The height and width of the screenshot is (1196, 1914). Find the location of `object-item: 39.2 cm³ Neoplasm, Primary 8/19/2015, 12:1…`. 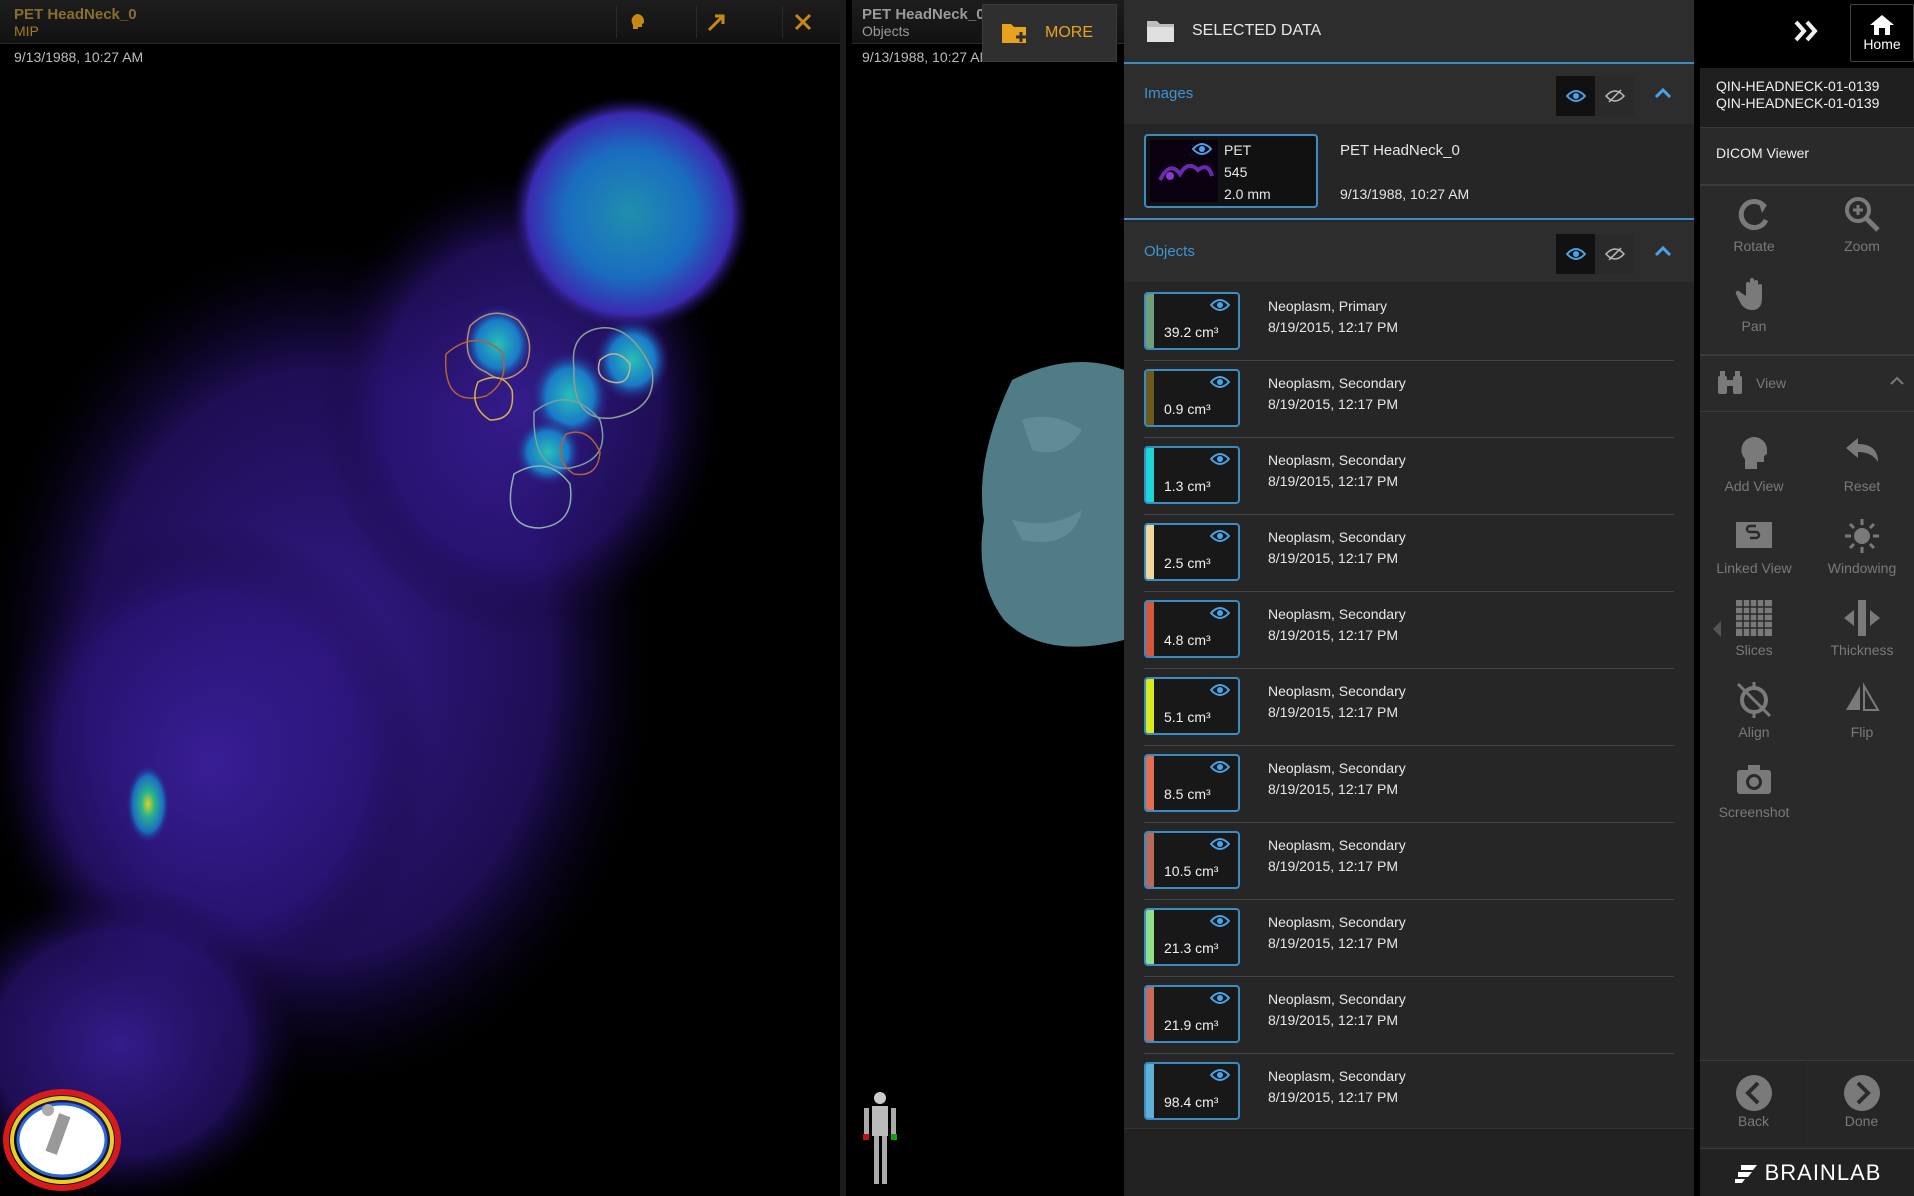

object-item: 39.2 cm³ Neoplasm, Primary 8/19/2015, 12:1… is located at coordinates (1409, 322).